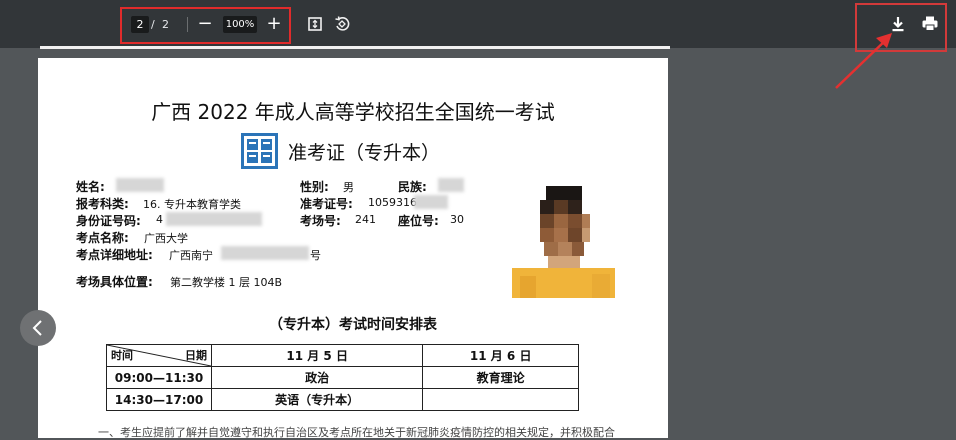 The width and height of the screenshot is (956, 440). I want to click on address-value-start: 广西南宁, so click(191, 255).